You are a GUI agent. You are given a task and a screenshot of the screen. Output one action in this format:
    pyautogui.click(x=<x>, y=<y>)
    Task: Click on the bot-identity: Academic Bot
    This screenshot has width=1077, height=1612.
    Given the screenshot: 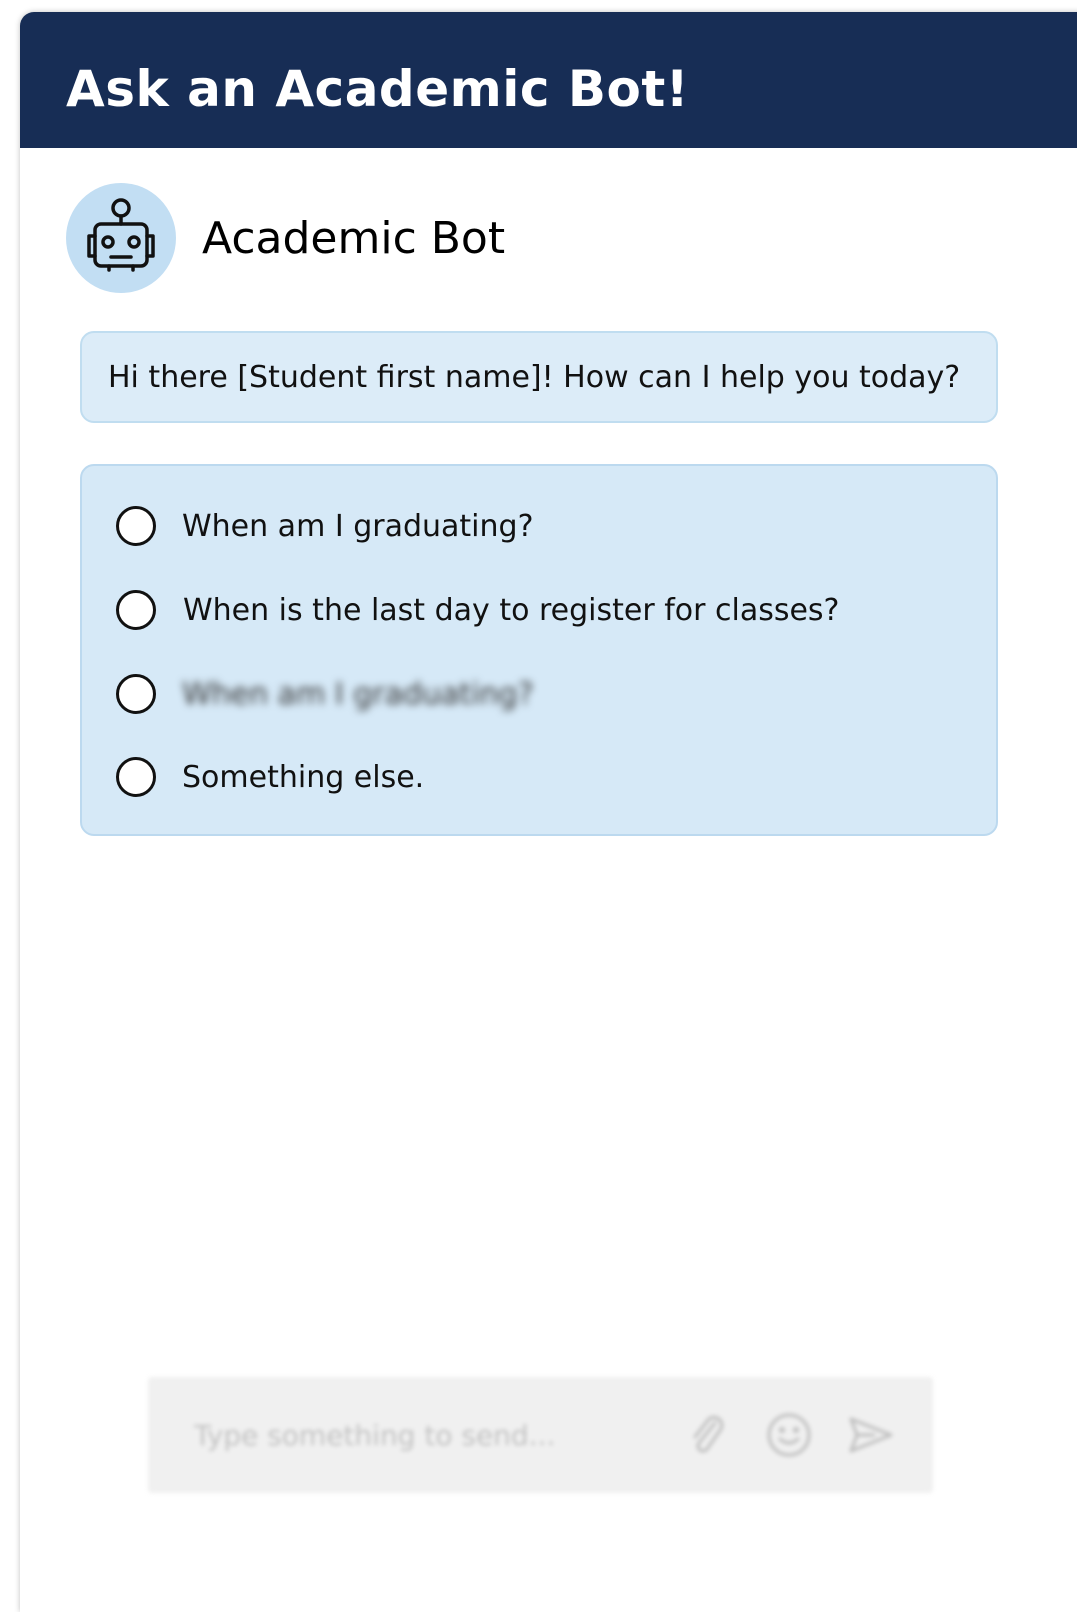 What is the action you would take?
    pyautogui.click(x=285, y=238)
    